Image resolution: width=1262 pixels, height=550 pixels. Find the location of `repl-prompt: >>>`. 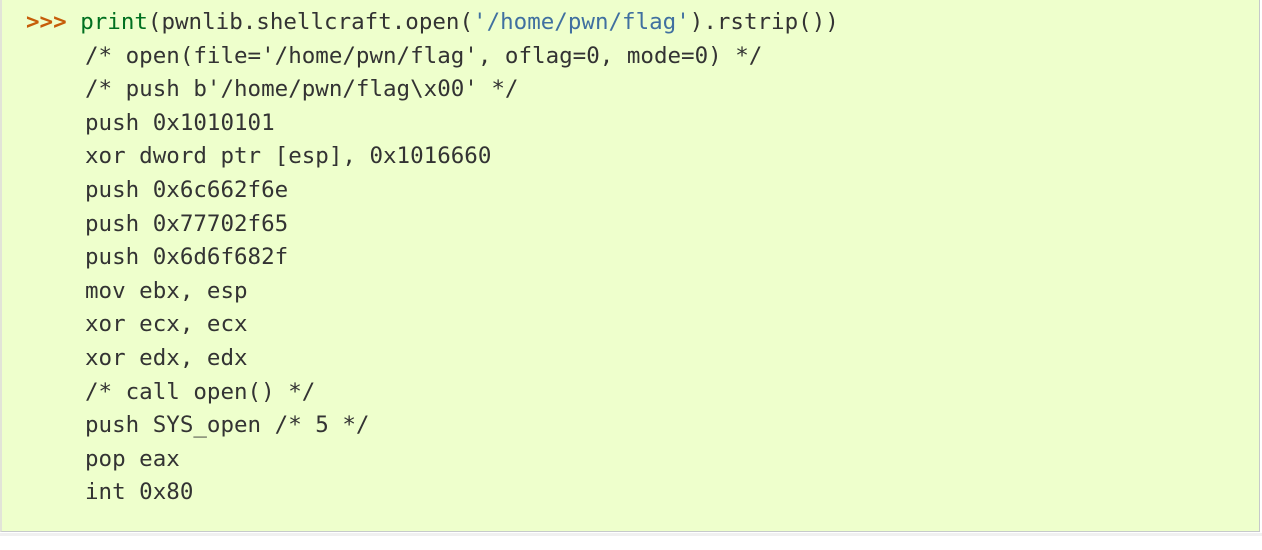

repl-prompt: >>> is located at coordinates (46, 22).